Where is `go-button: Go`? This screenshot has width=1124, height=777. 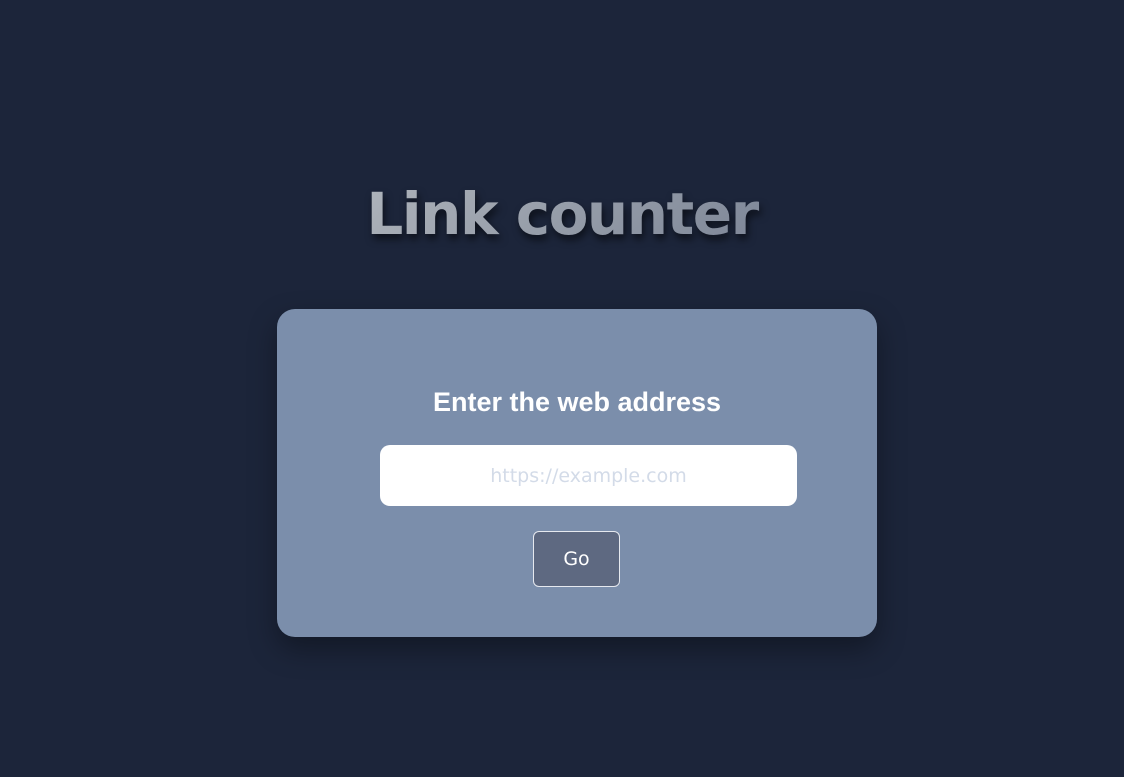 go-button: Go is located at coordinates (576, 559).